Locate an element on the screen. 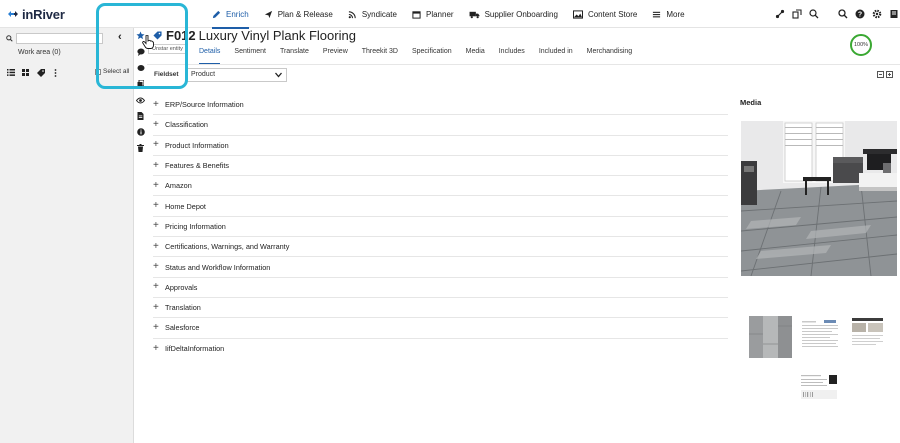  help-icon: ? is located at coordinates (859, 14).